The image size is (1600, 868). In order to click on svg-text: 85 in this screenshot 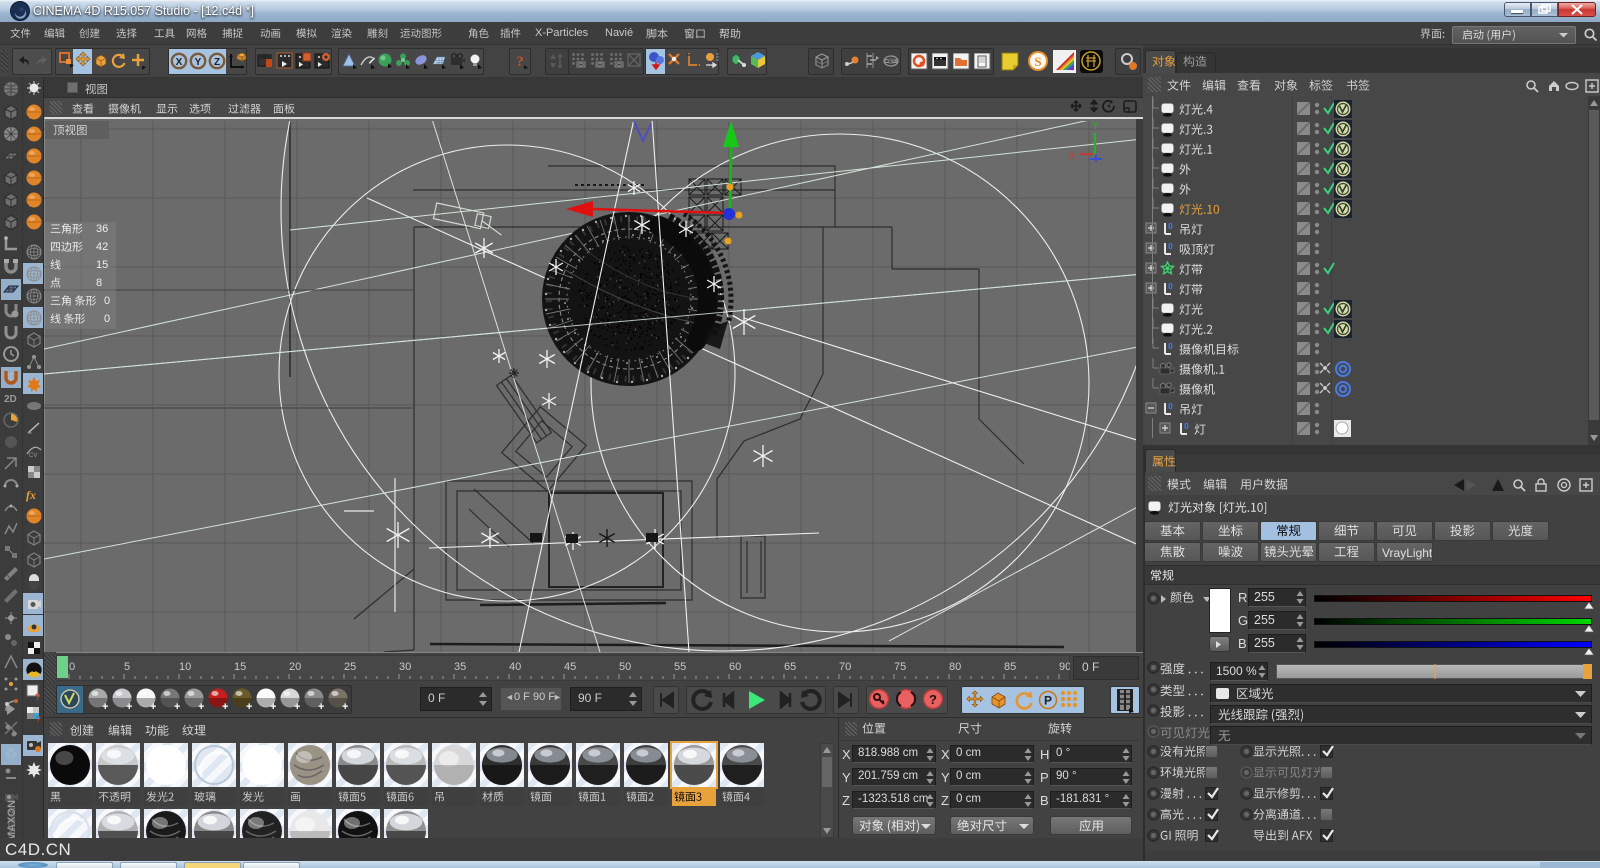, I will do `click(1010, 667)`.